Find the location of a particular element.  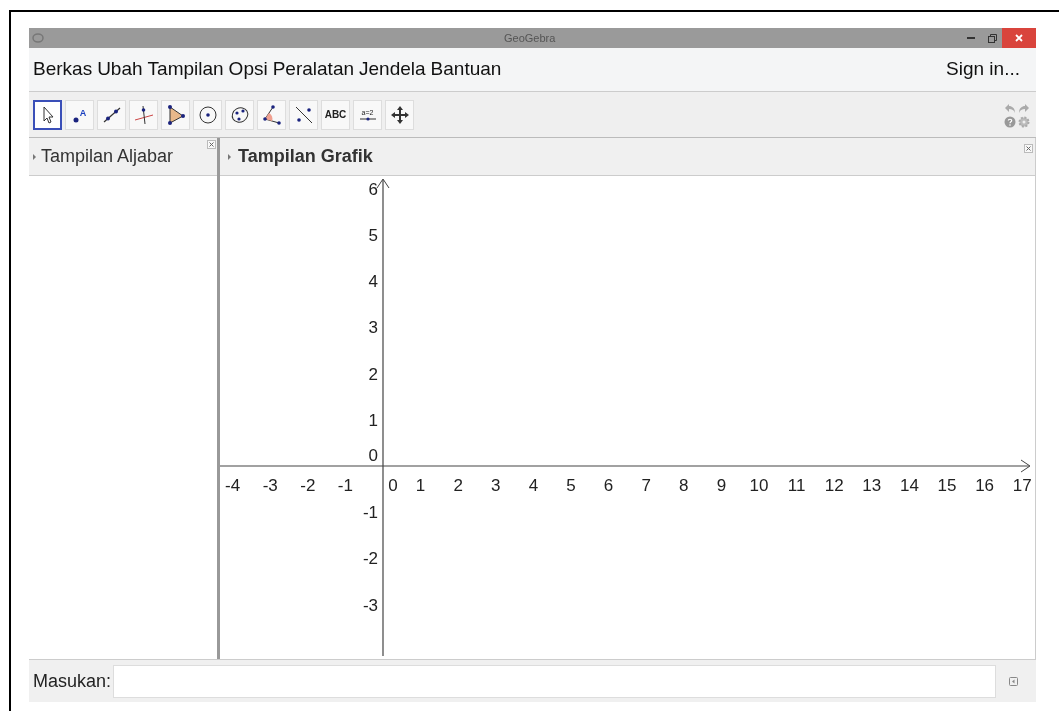

x-tick-label: 14 is located at coordinates (909, 485).